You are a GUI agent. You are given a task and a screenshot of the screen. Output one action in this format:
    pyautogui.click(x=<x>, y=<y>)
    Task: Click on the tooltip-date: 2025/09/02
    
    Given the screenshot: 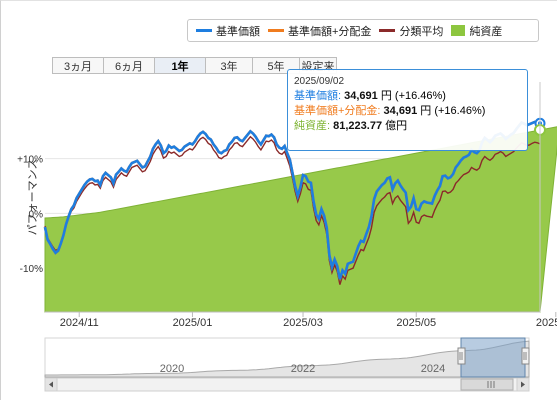 What is the action you would take?
    pyautogui.click(x=319, y=81)
    